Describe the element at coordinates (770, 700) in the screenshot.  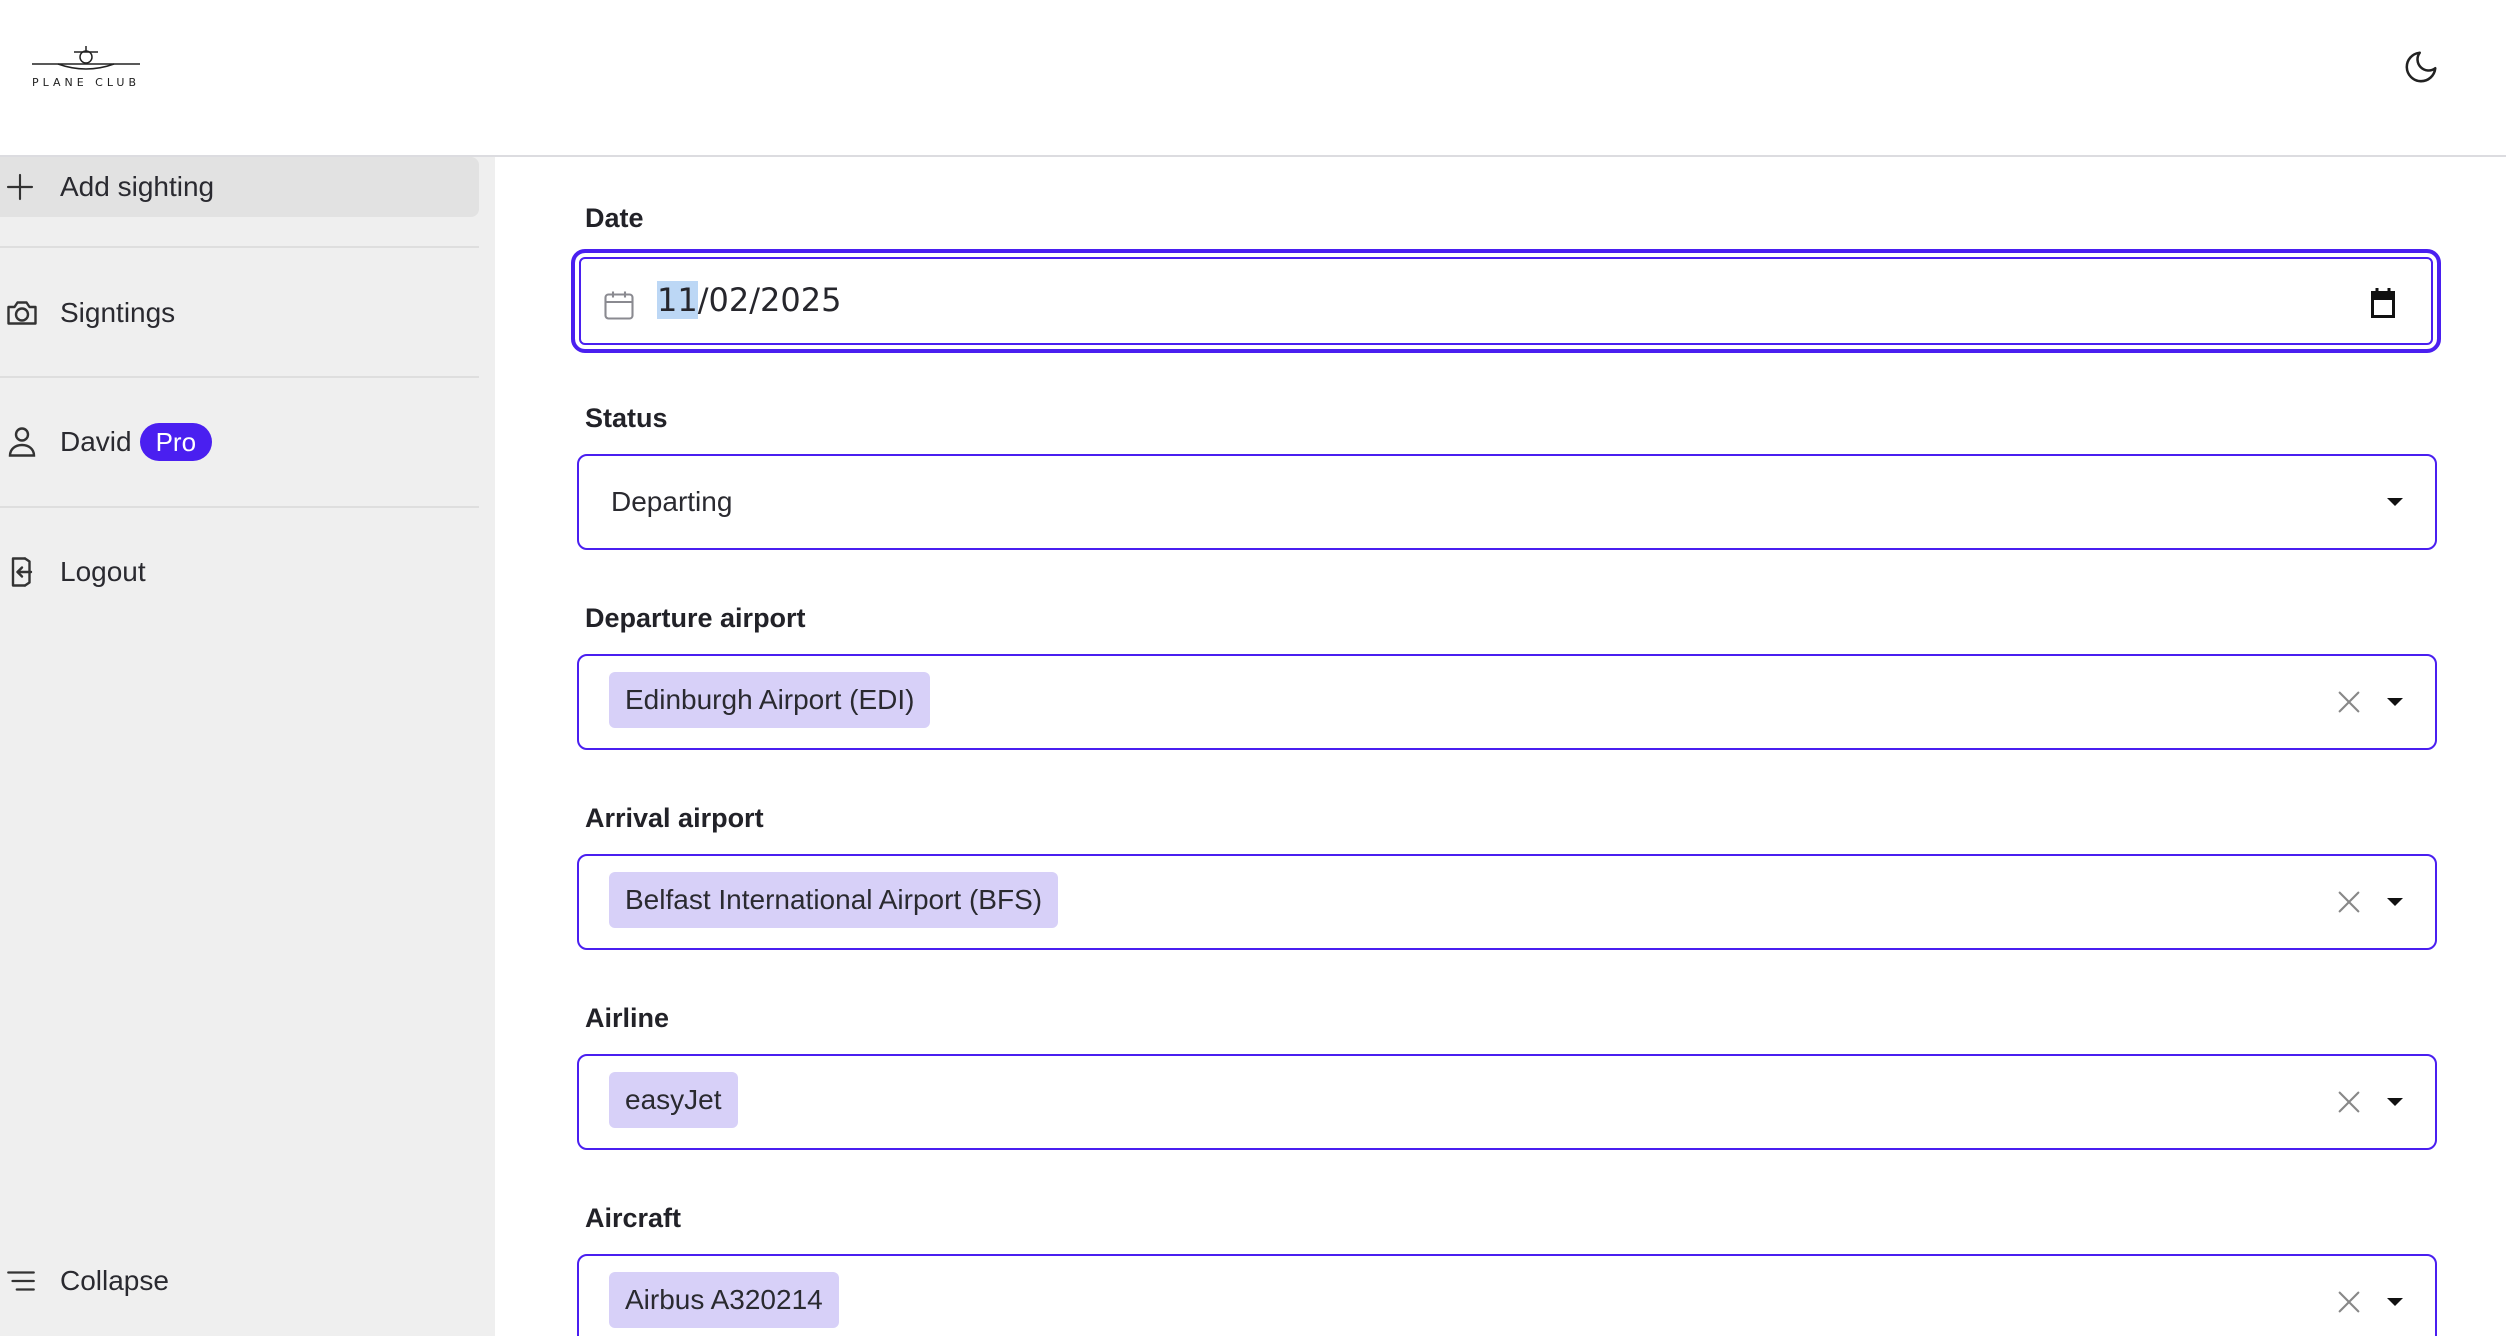
I see `departure-airport-chip: Edinburgh Airport (EDI)` at that location.